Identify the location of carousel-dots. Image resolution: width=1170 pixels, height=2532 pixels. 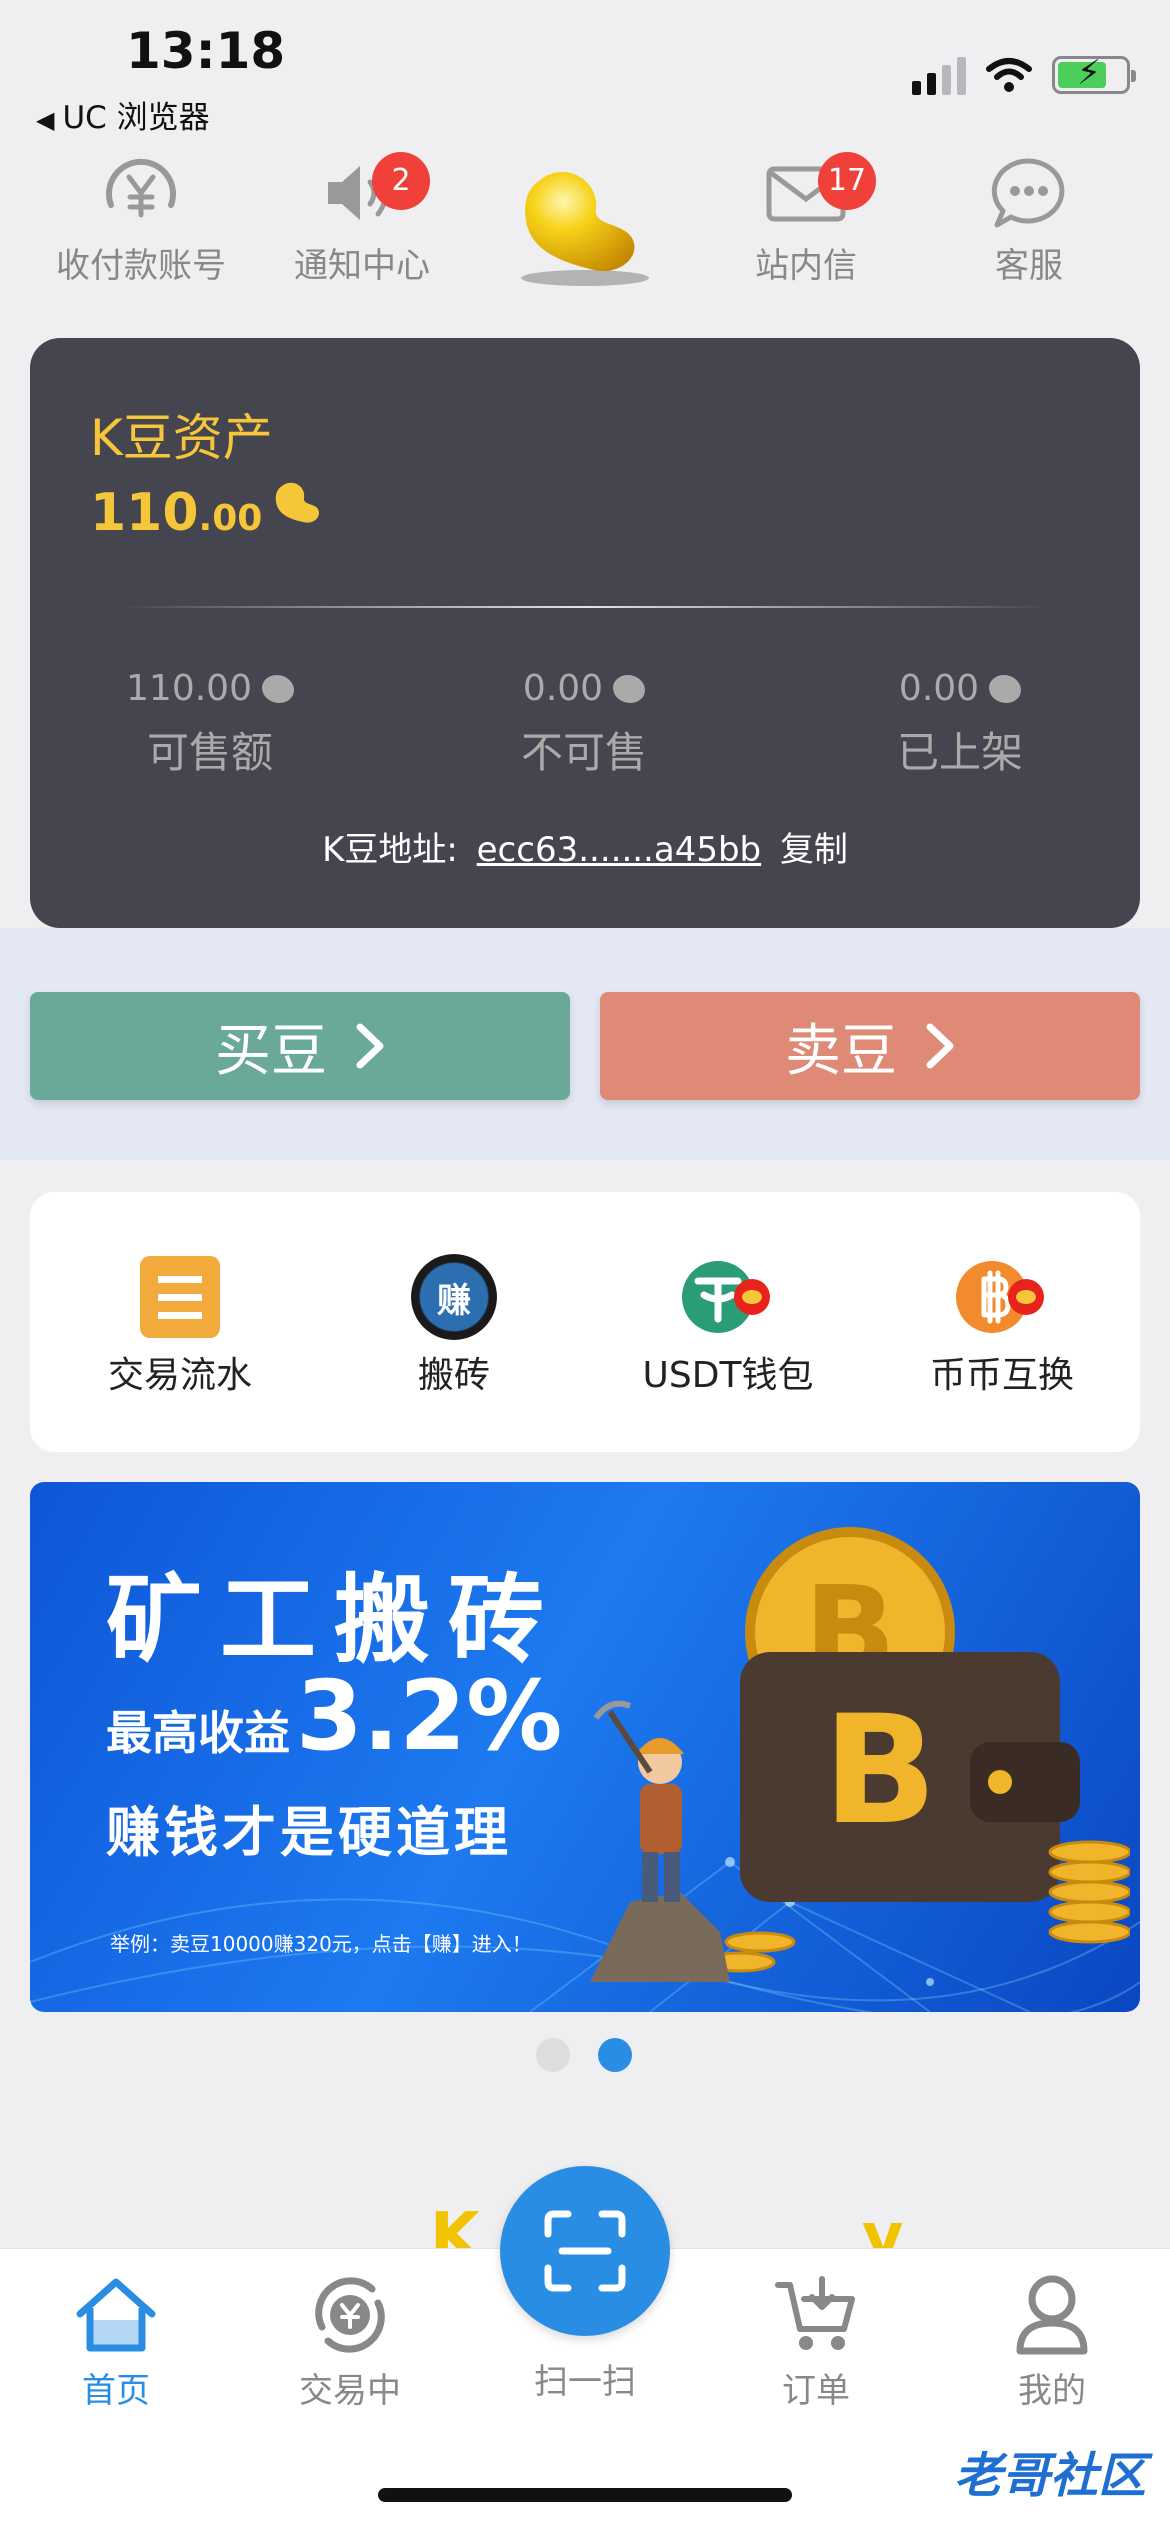
(584, 2055).